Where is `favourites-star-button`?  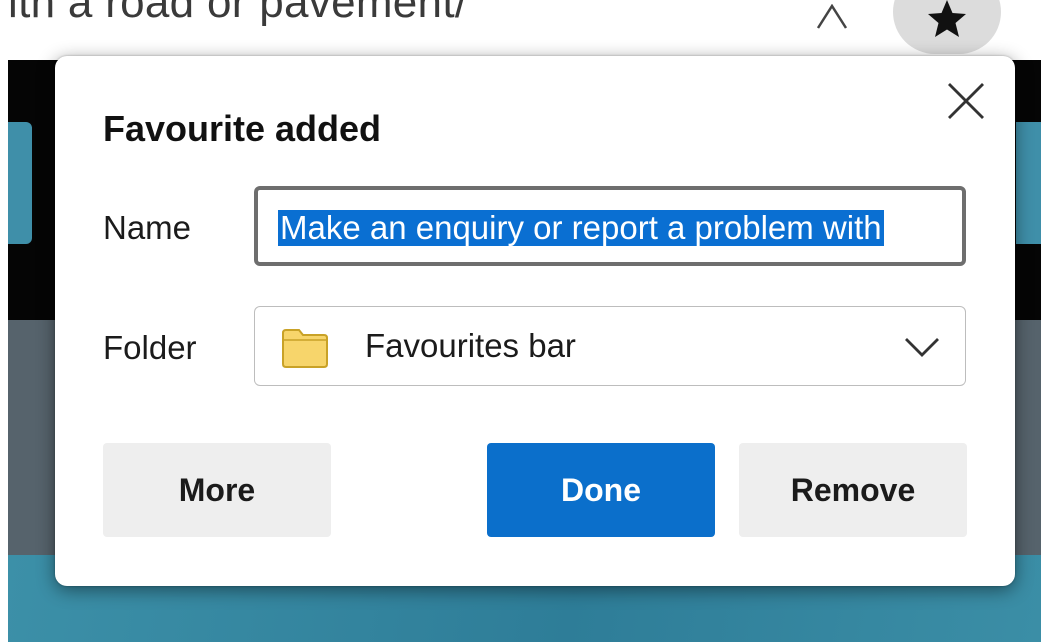
favourites-star-button is located at coordinates (947, 27).